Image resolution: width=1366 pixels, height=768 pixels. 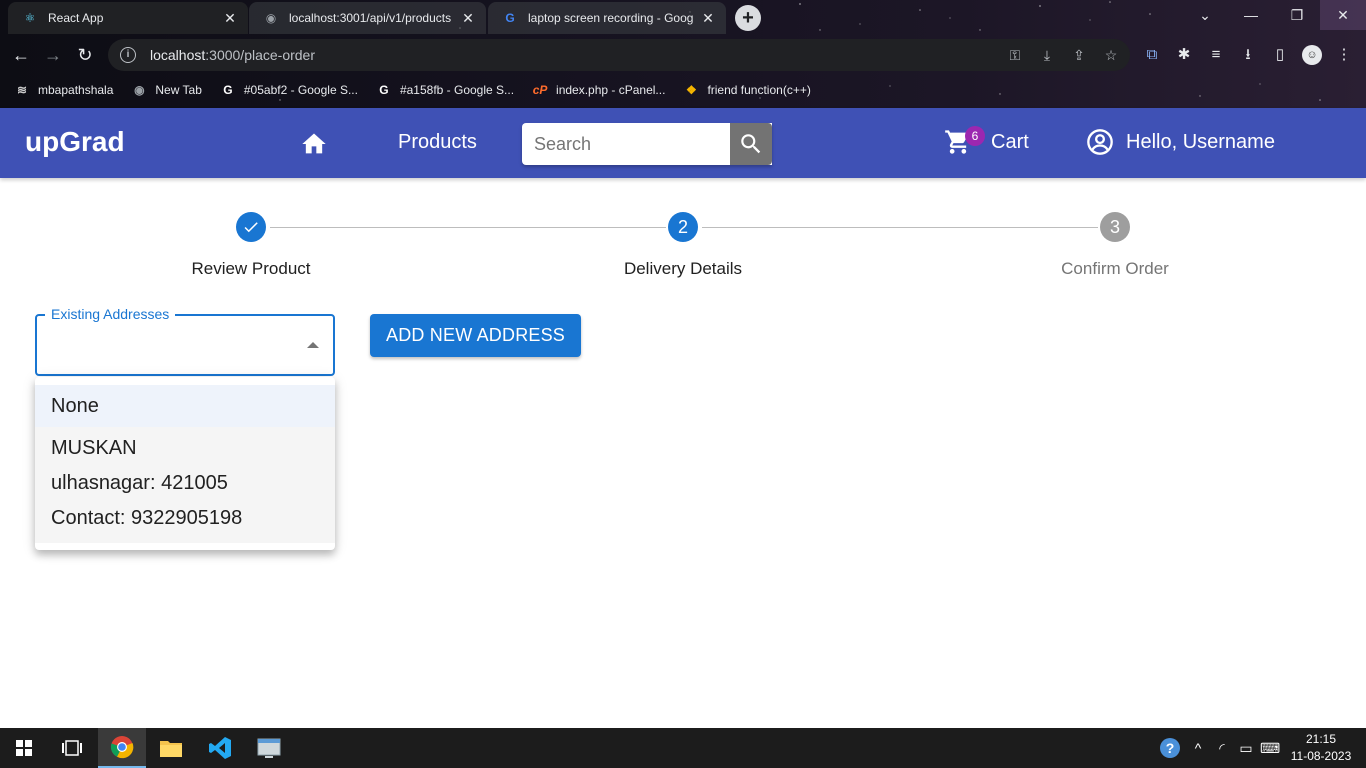 What do you see at coordinates (1115, 245) in the screenshot?
I see `step-confirm-order: 3 Confirm Order` at bounding box center [1115, 245].